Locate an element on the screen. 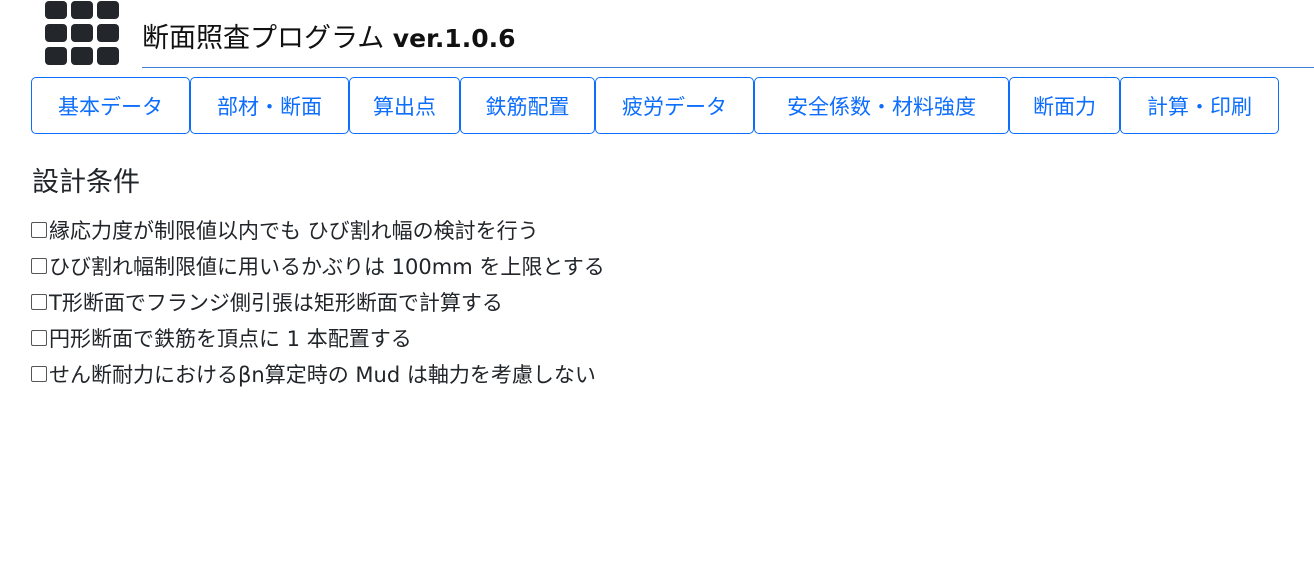  tab-fatigue-data: 疲労データ is located at coordinates (674, 105).